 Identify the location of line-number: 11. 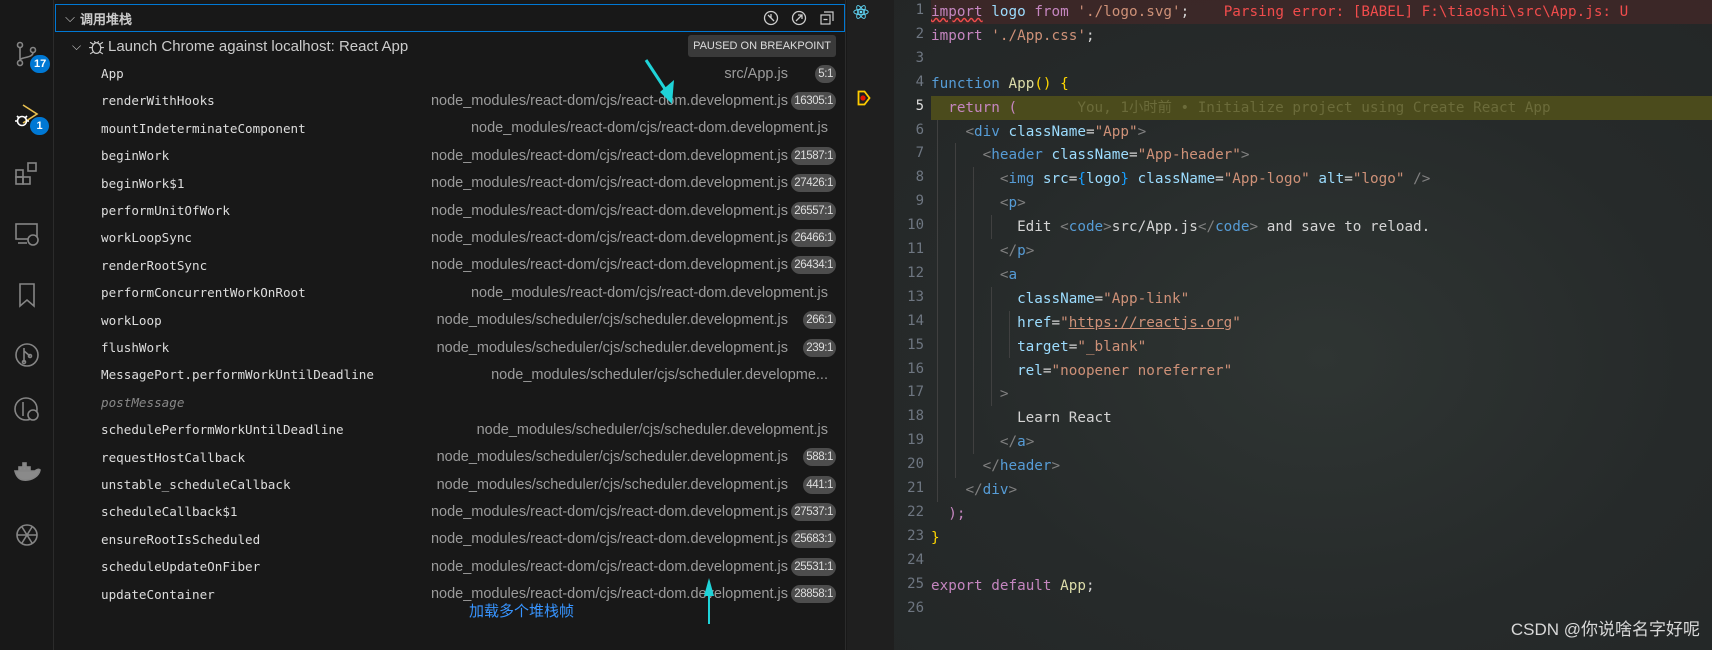
(915, 249).